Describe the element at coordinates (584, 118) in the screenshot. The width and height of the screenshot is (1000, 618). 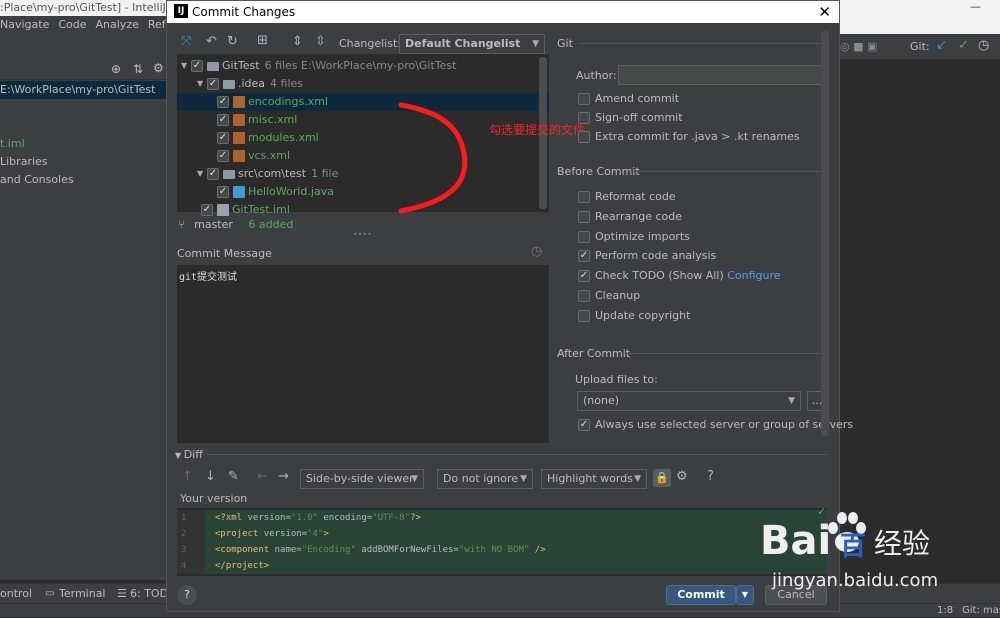
I see `signoff-checkbox` at that location.